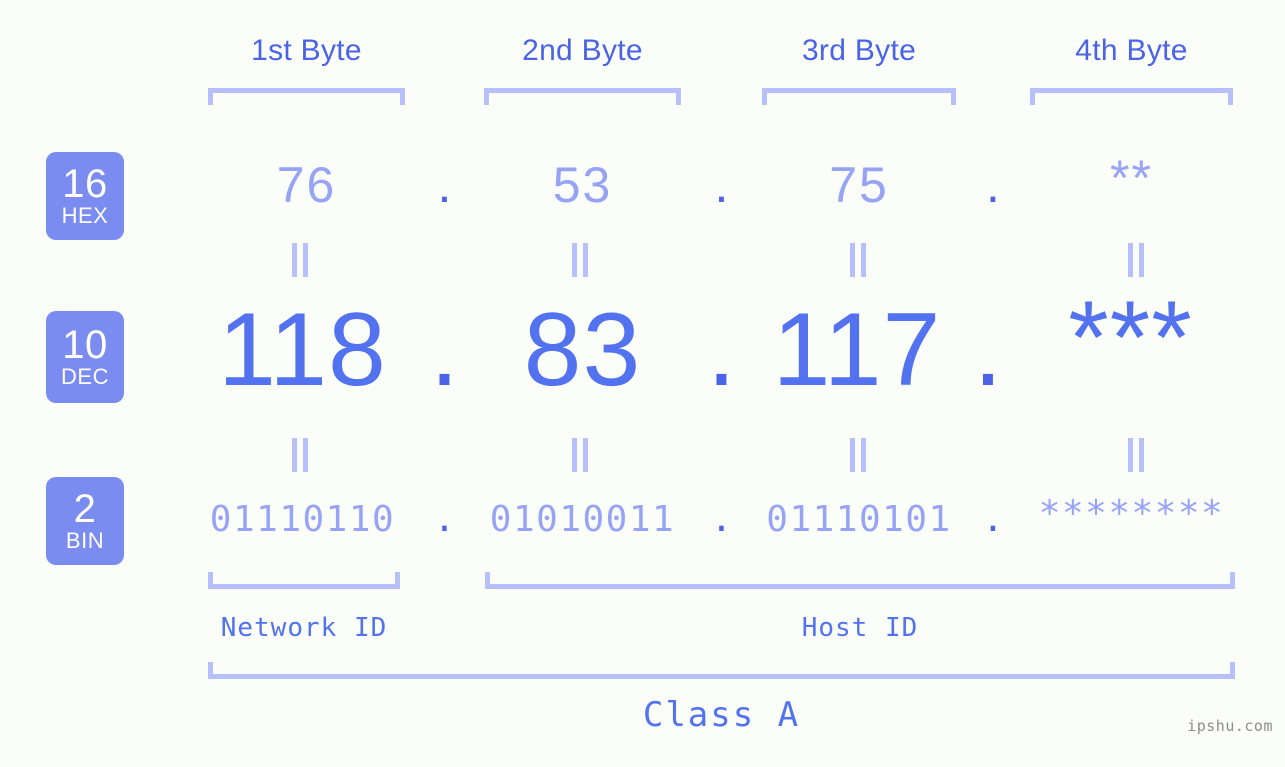 This screenshot has height=767, width=1285. I want to click on hex-byte-4-value: **, so click(1131, 178).